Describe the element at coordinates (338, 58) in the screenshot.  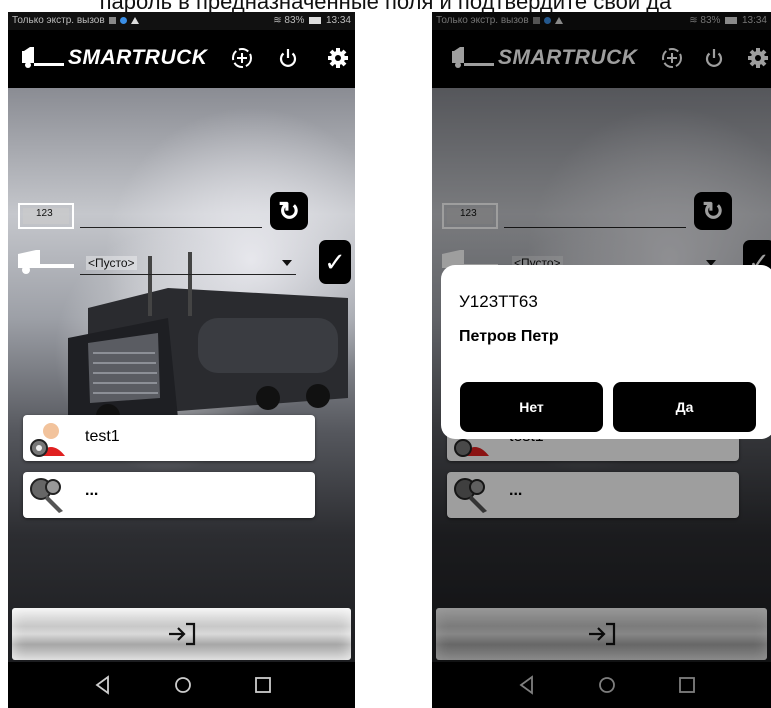
I see `gear-icon` at that location.